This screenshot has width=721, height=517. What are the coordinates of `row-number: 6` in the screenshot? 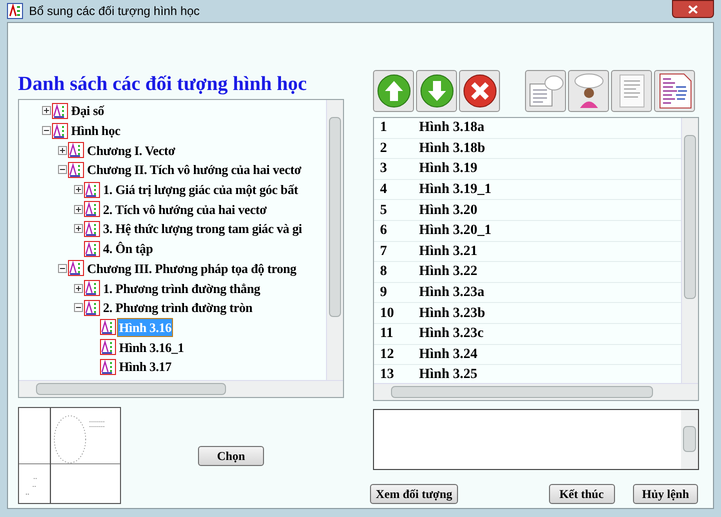 It's located at (383, 231).